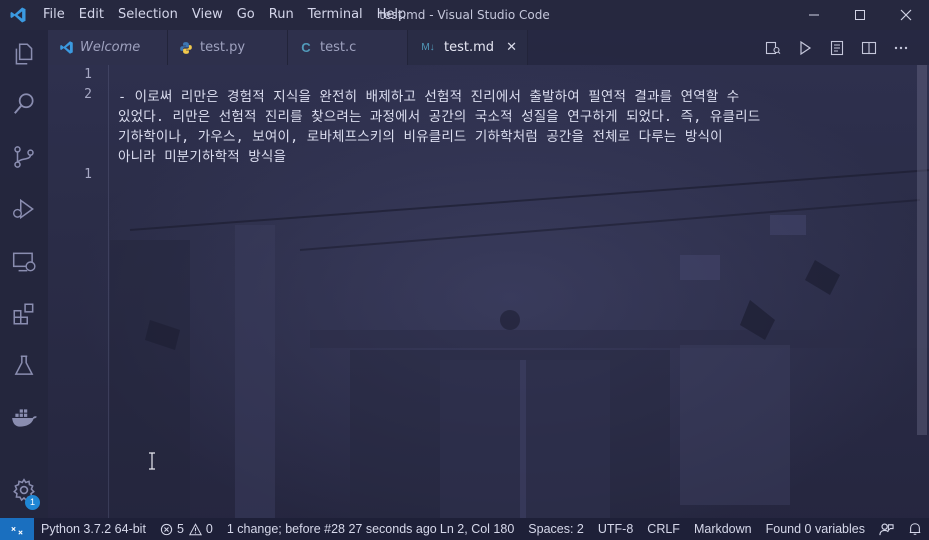 The height and width of the screenshot is (540, 929). Describe the element at coordinates (511, 47) in the screenshot. I see `close-tab-icon: ✕` at that location.